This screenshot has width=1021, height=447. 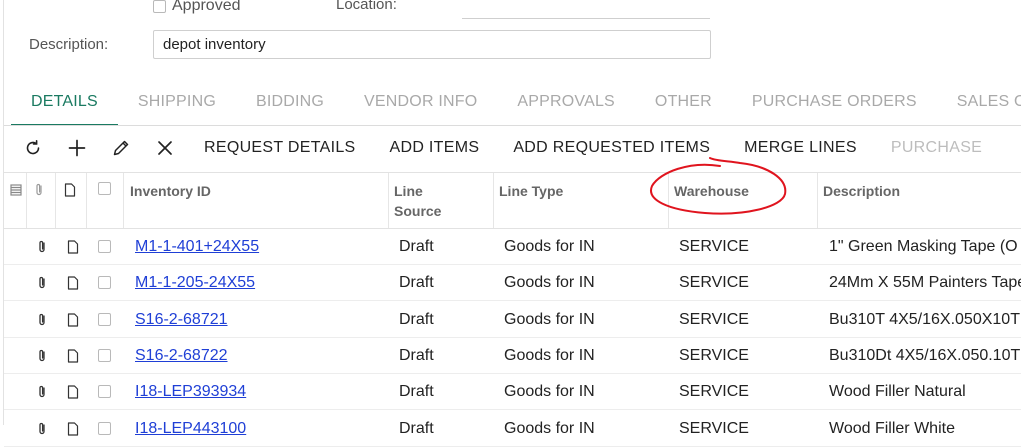 What do you see at coordinates (104, 188) in the screenshot?
I see `select-all-checkbox` at bounding box center [104, 188].